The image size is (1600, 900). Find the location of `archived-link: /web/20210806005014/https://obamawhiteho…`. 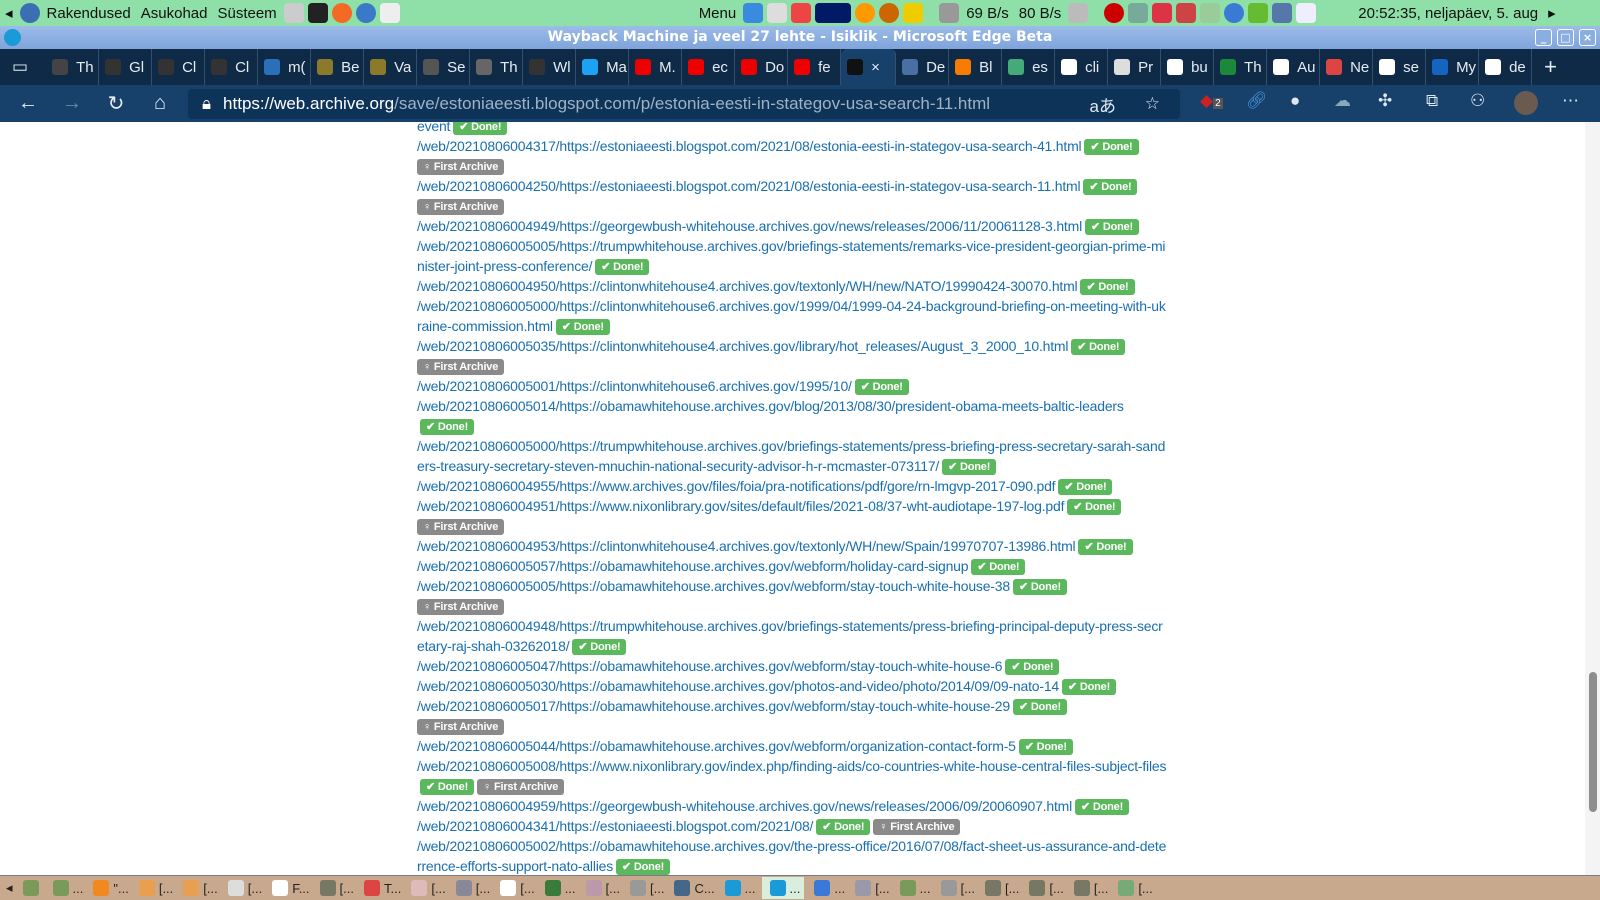

archived-link: /web/20210806005014/https://obamawhiteho… is located at coordinates (770, 406).